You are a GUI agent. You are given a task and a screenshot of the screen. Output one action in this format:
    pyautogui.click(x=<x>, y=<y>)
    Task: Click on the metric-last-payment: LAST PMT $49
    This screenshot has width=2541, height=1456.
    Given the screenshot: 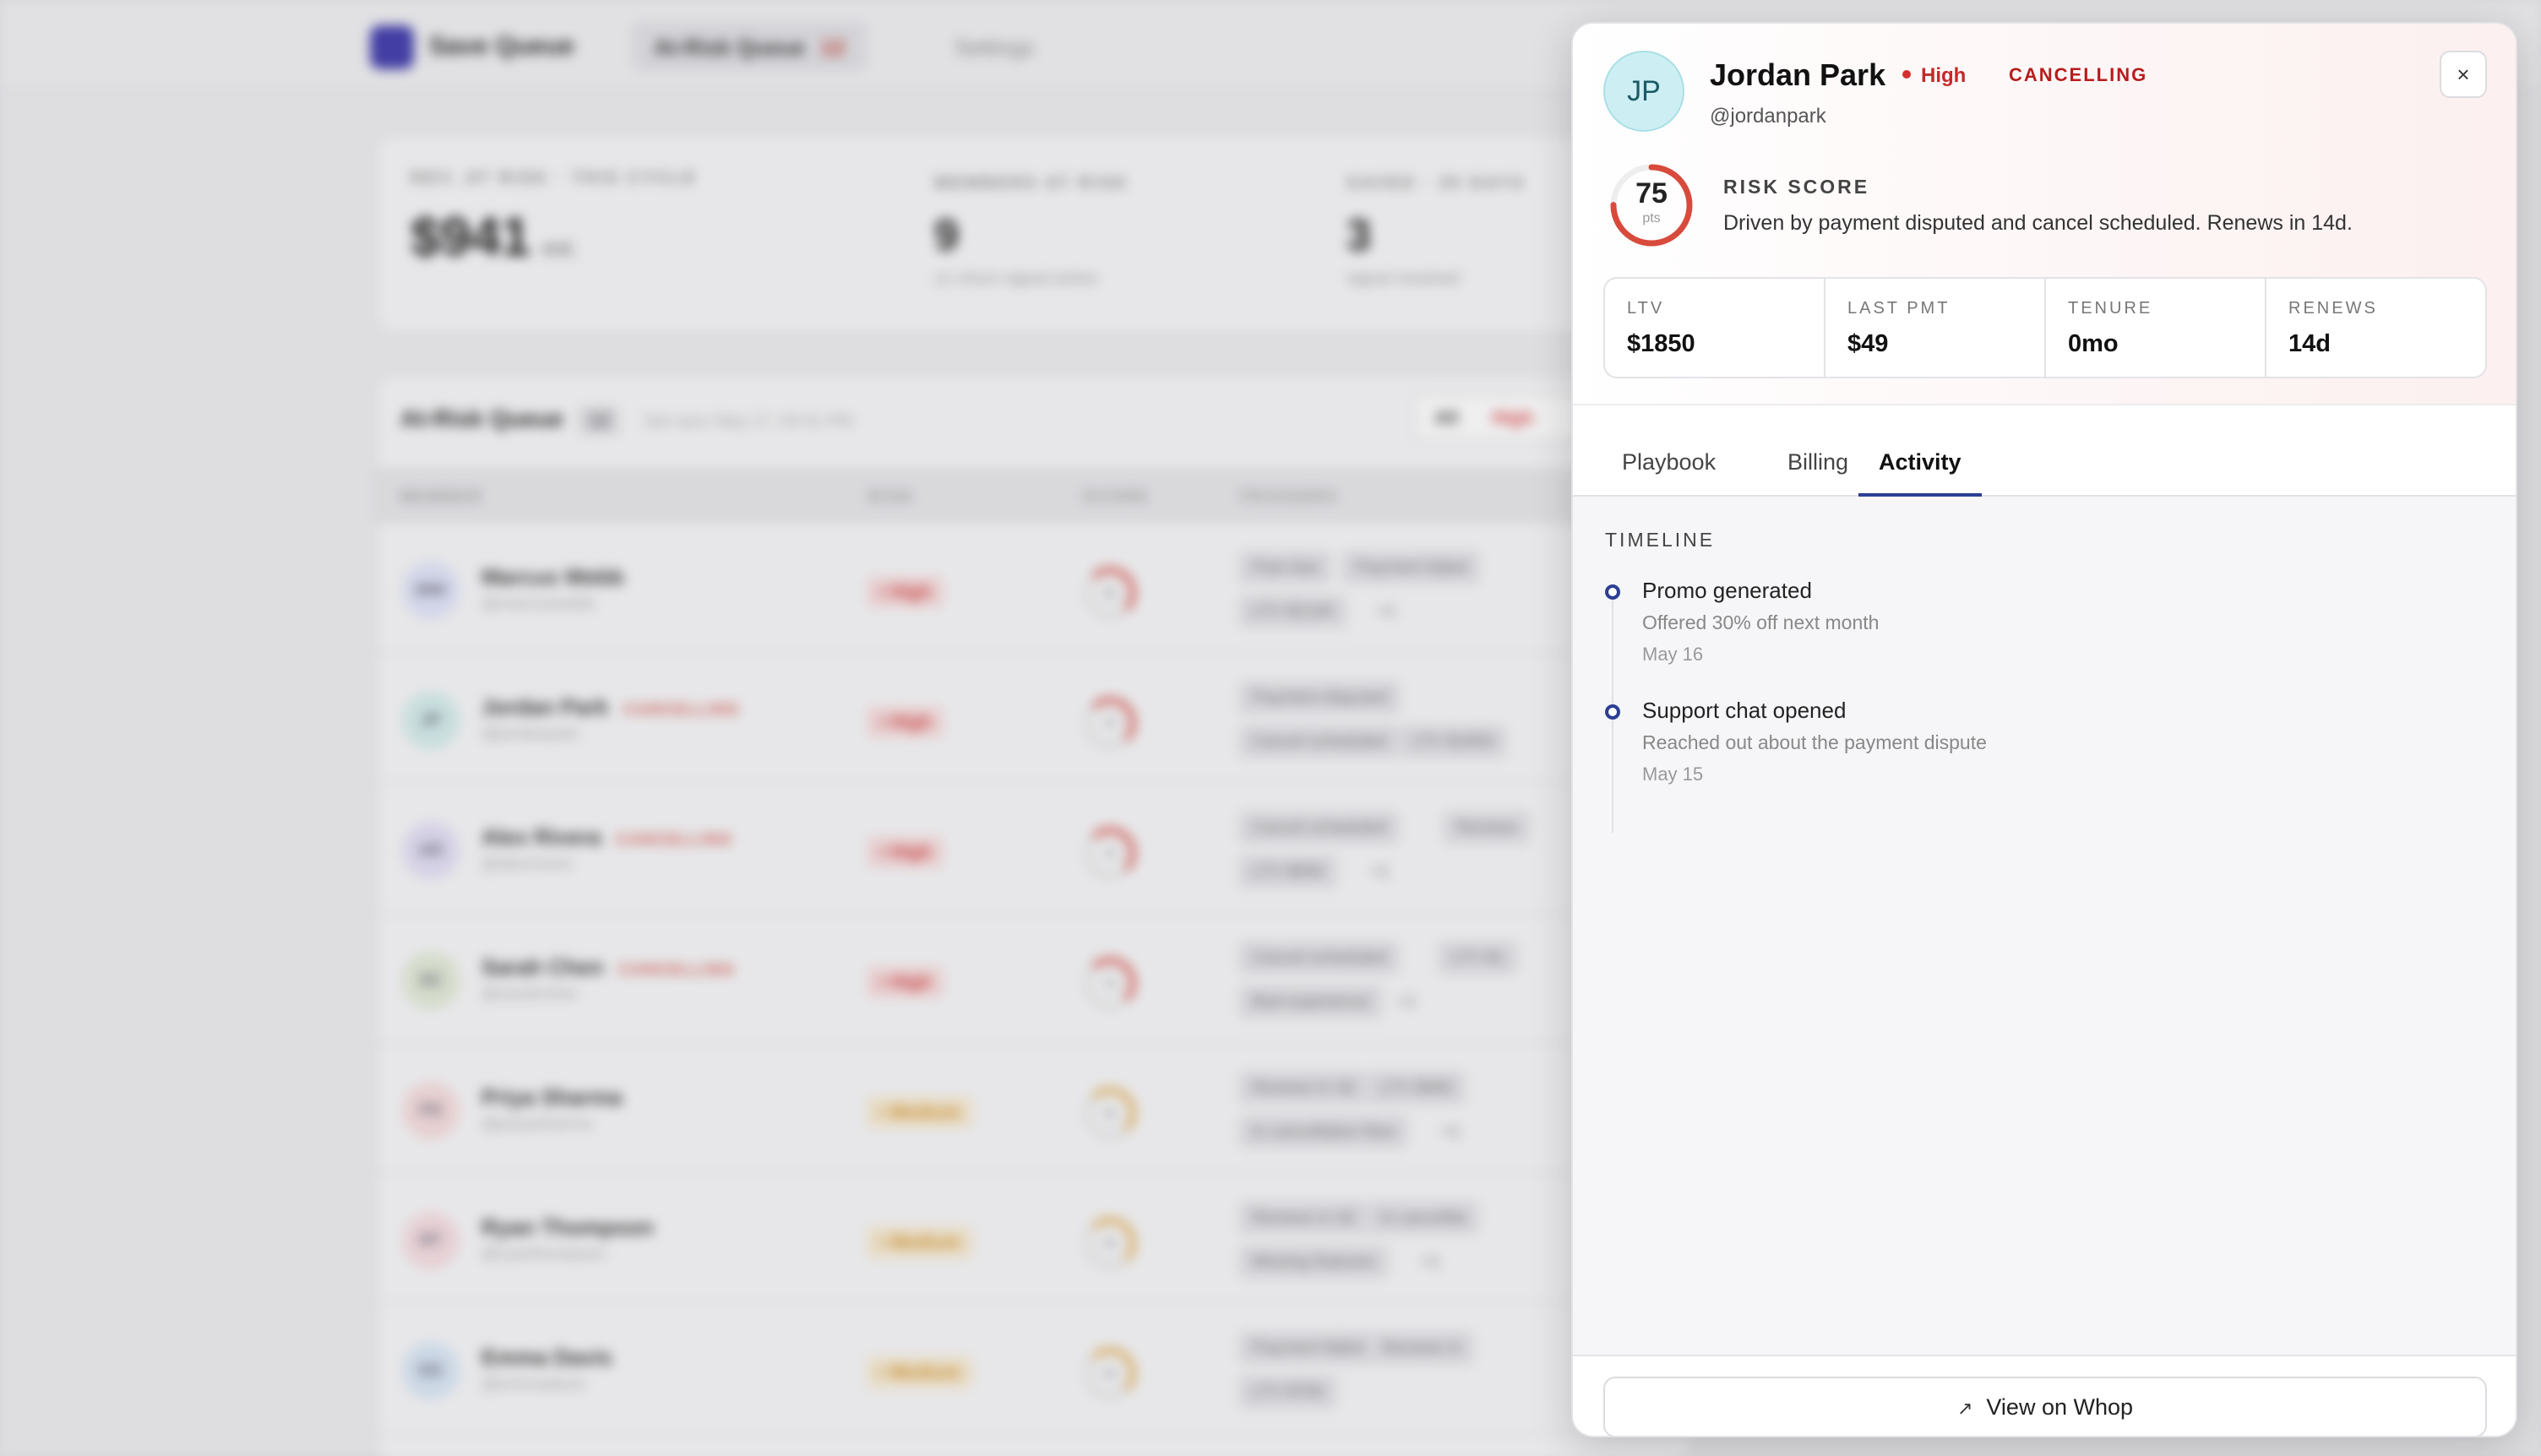 What is the action you would take?
    pyautogui.click(x=1936, y=328)
    